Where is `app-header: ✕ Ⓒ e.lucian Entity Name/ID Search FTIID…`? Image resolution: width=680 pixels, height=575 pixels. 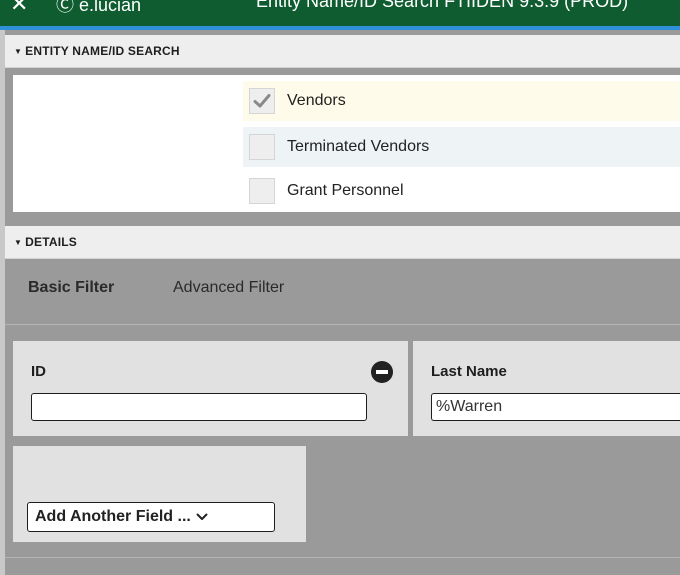 app-header: ✕ Ⓒ e.lucian Entity Name/ID Search FTIID… is located at coordinates (340, 15).